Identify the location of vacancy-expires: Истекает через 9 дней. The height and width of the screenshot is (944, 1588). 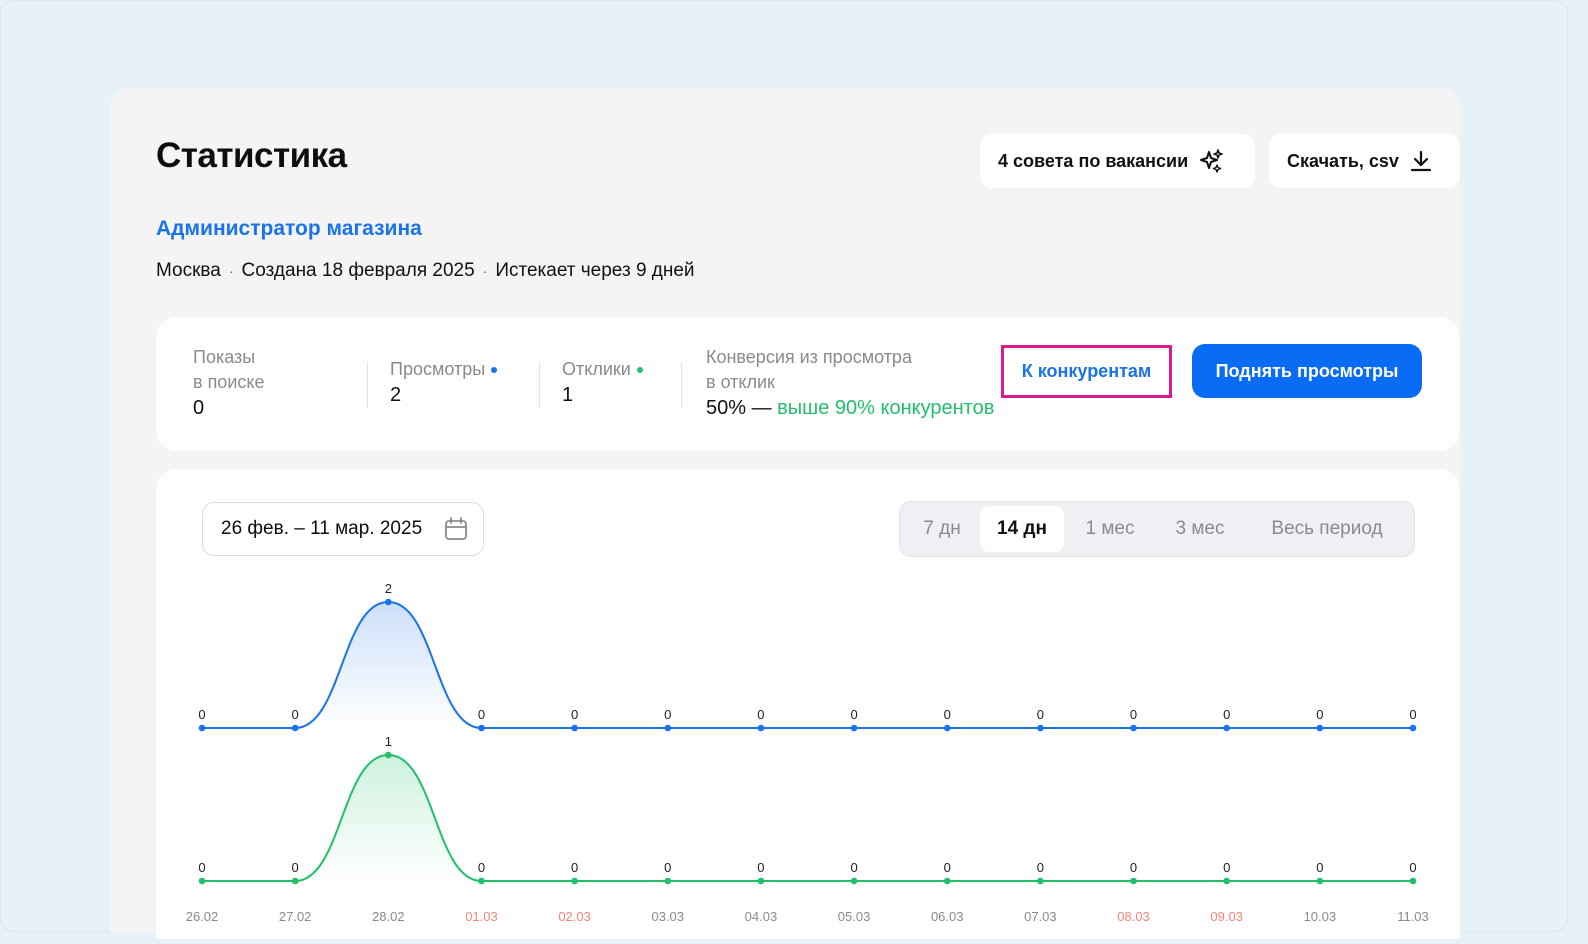
(595, 270).